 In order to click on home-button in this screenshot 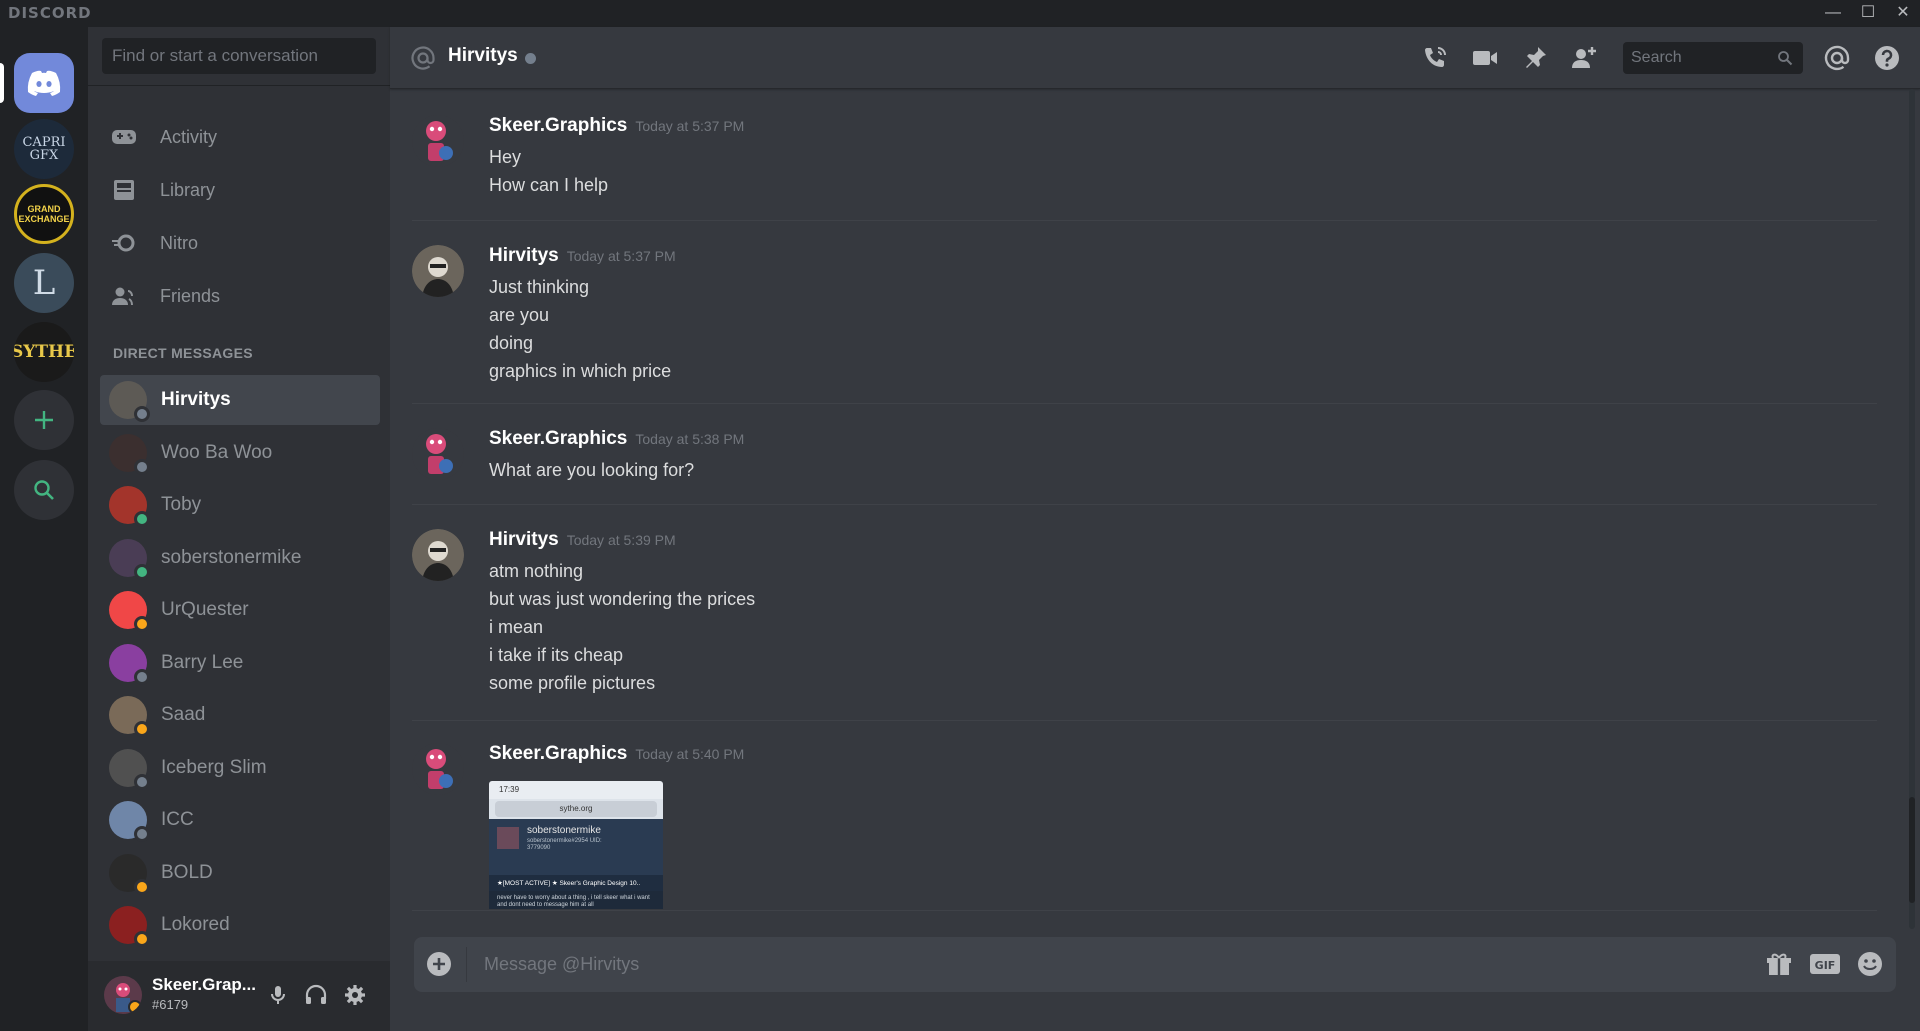, I will do `click(44, 83)`.